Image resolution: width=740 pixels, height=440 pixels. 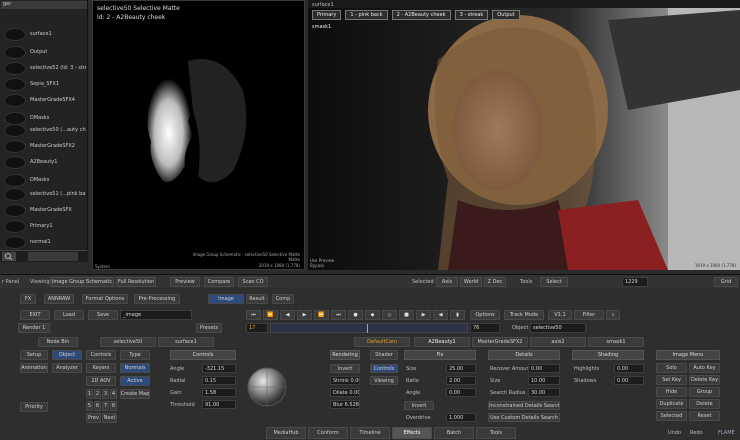 I want to click on options-button: Options, so click(x=485, y=315).